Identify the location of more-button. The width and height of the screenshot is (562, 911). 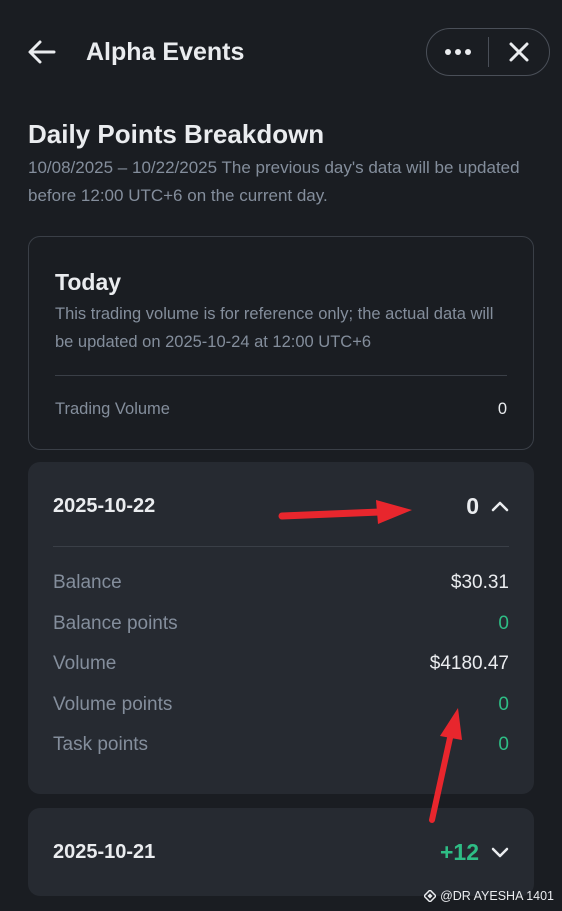
(457, 52).